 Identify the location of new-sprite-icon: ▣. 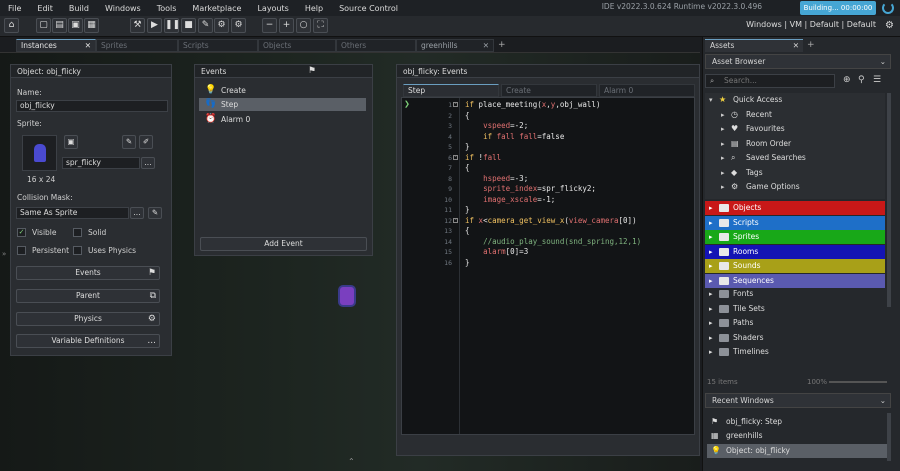
(71, 142).